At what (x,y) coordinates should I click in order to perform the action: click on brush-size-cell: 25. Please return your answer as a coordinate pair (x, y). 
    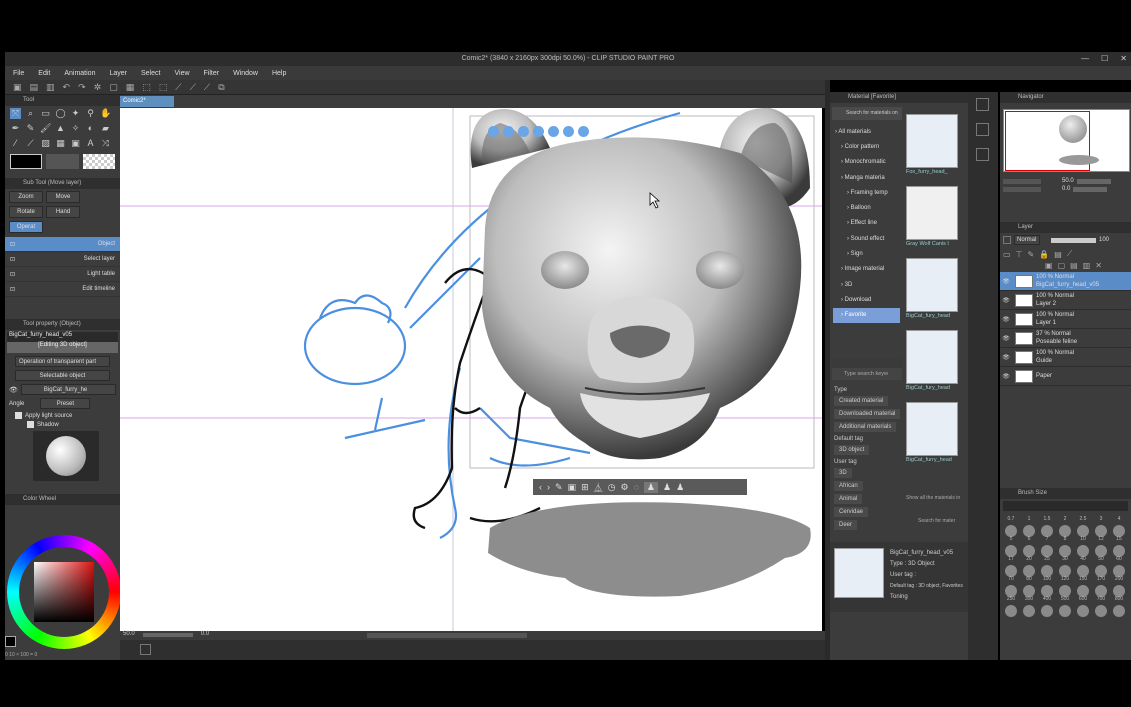
    Looking at the image, I should click on (1047, 566).